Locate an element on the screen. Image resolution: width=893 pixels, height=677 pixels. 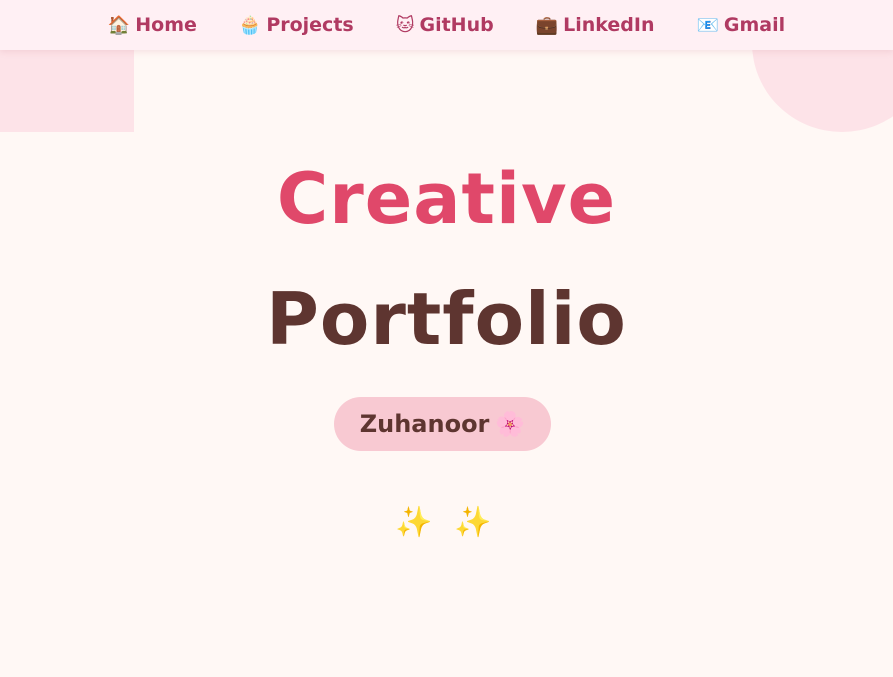
nav-projects-link: 🧁 Projects is located at coordinates (296, 25).